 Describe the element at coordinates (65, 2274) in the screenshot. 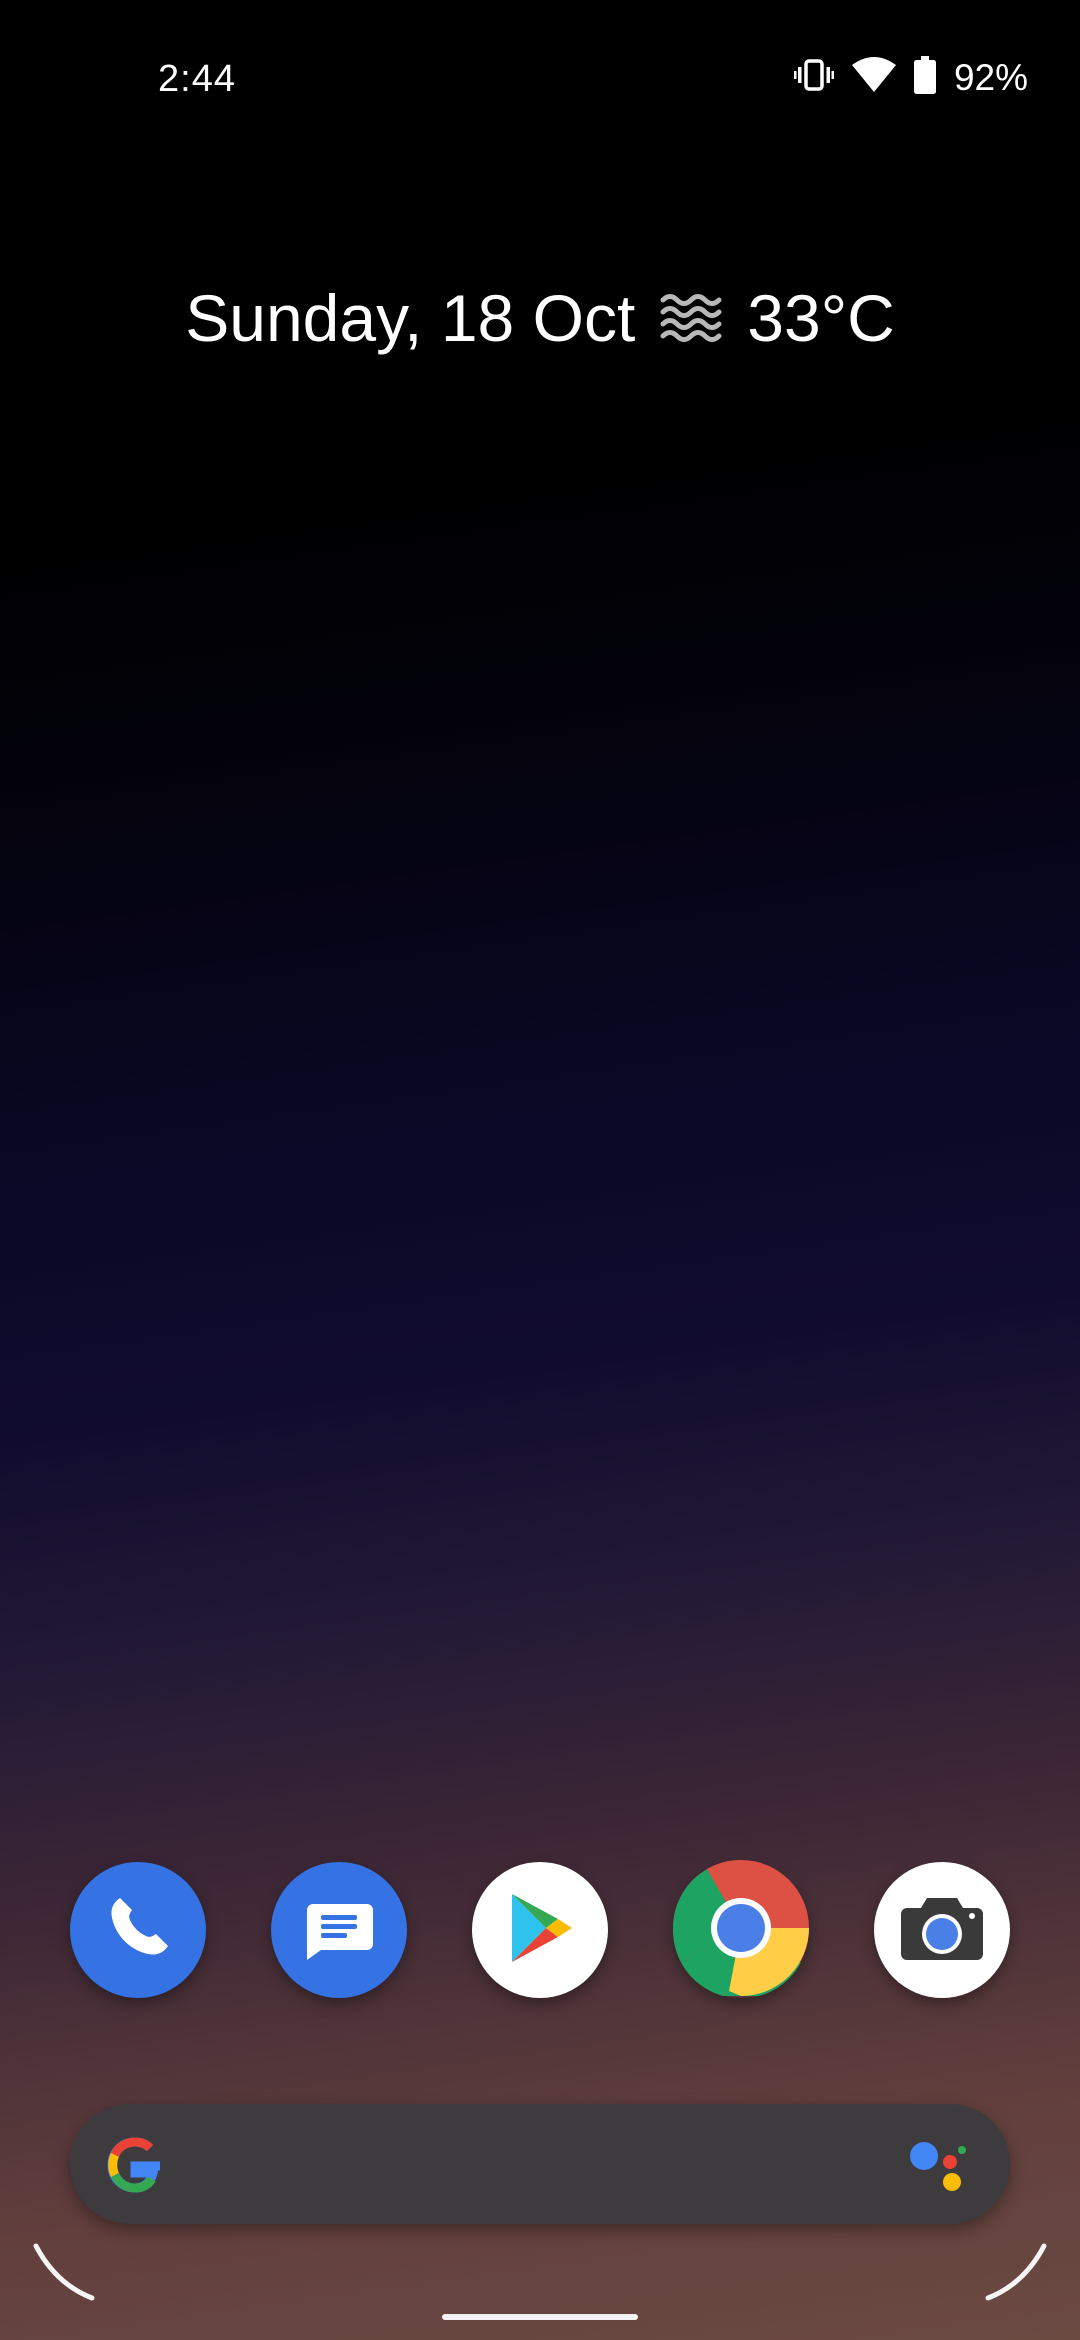

I see `left-corner-hint` at that location.